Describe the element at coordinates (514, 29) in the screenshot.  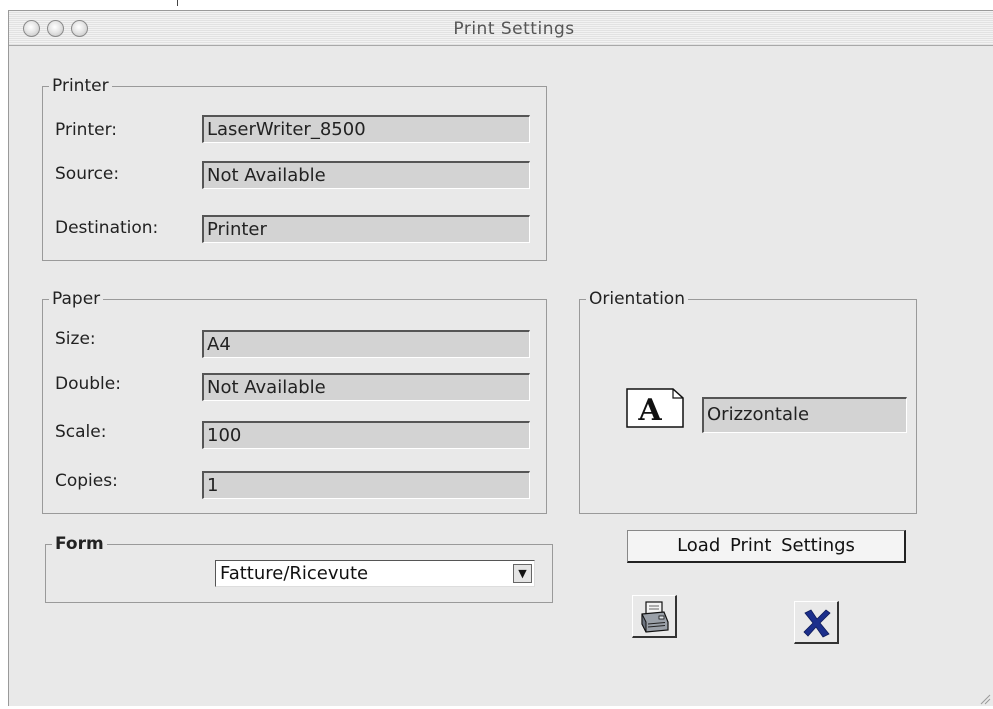
I see `window-title: Print Settings` at that location.